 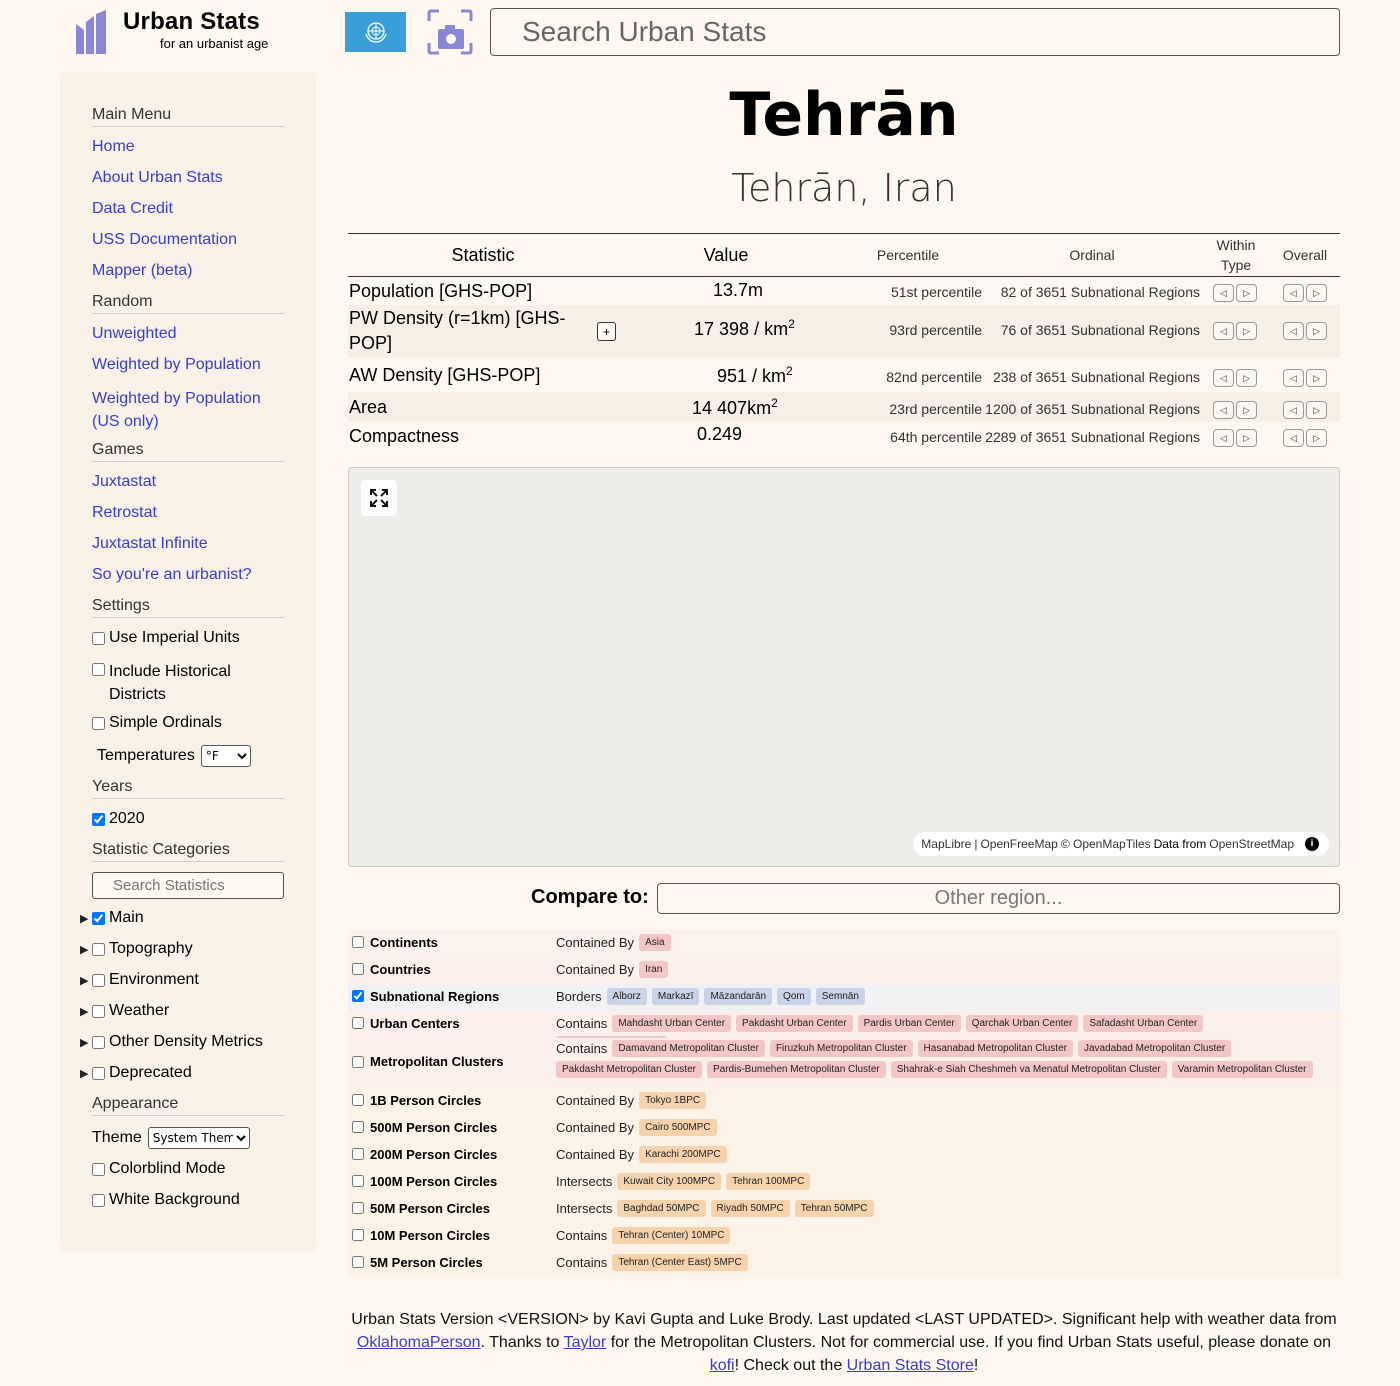 I want to click on sidebar-link-home: Home, so click(x=113, y=147).